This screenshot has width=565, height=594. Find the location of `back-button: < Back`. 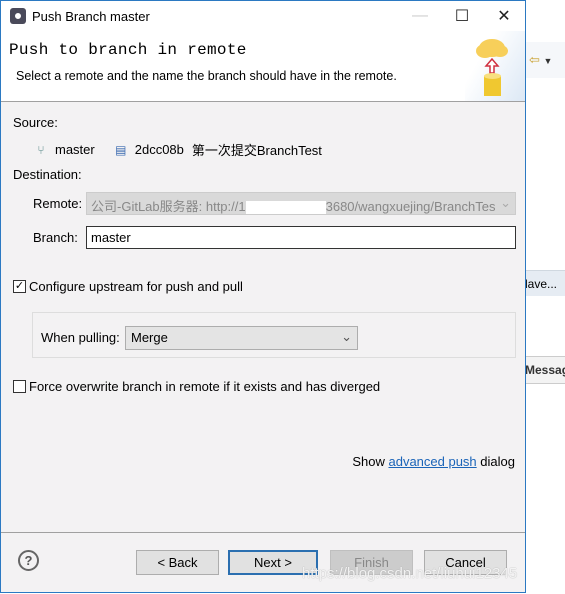

back-button: < Back is located at coordinates (177, 562).